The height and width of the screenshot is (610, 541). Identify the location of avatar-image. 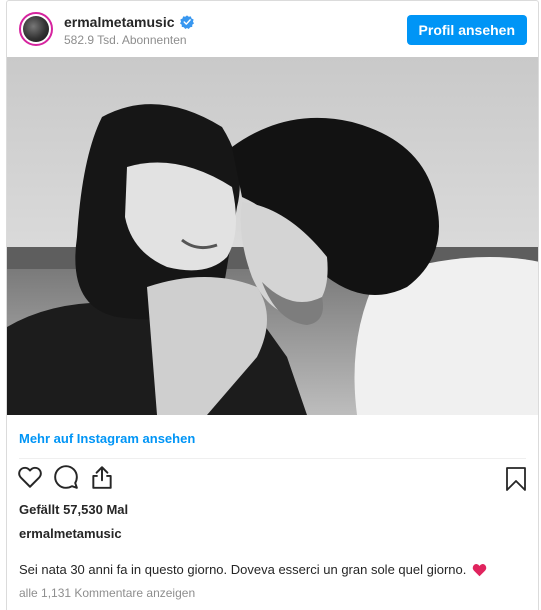
(36, 29).